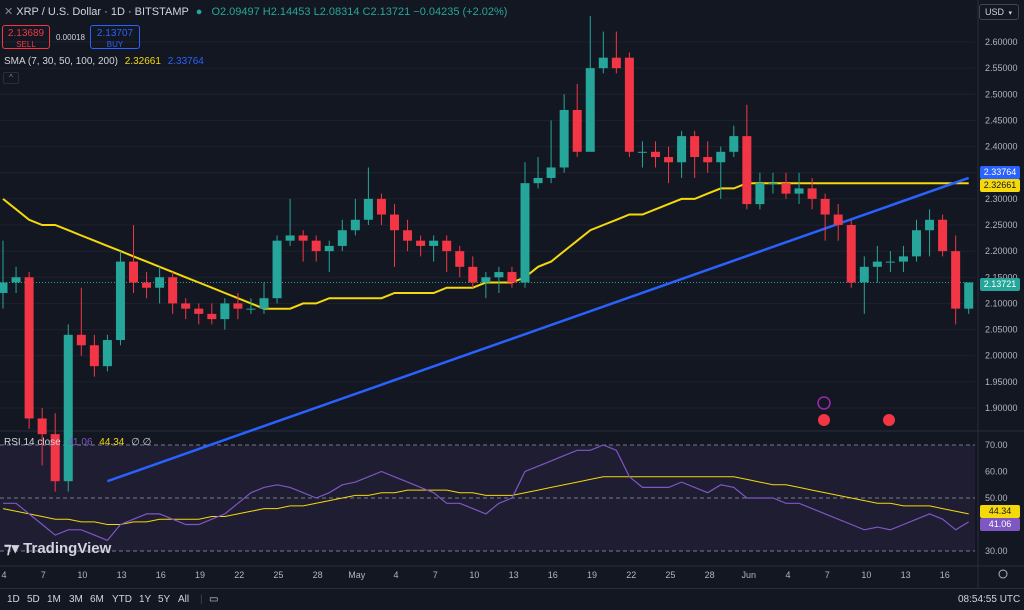 This screenshot has height=610, width=1024. What do you see at coordinates (213, 599) in the screenshot?
I see `calendar-icon: ▭` at bounding box center [213, 599].